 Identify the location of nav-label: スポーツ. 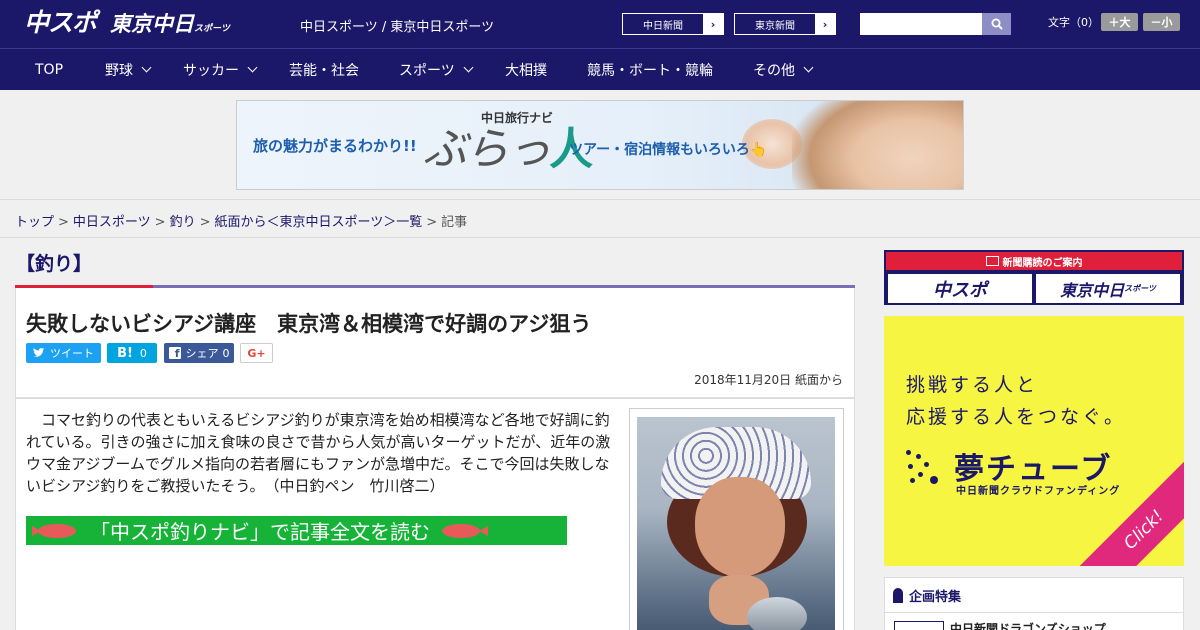
(427, 70).